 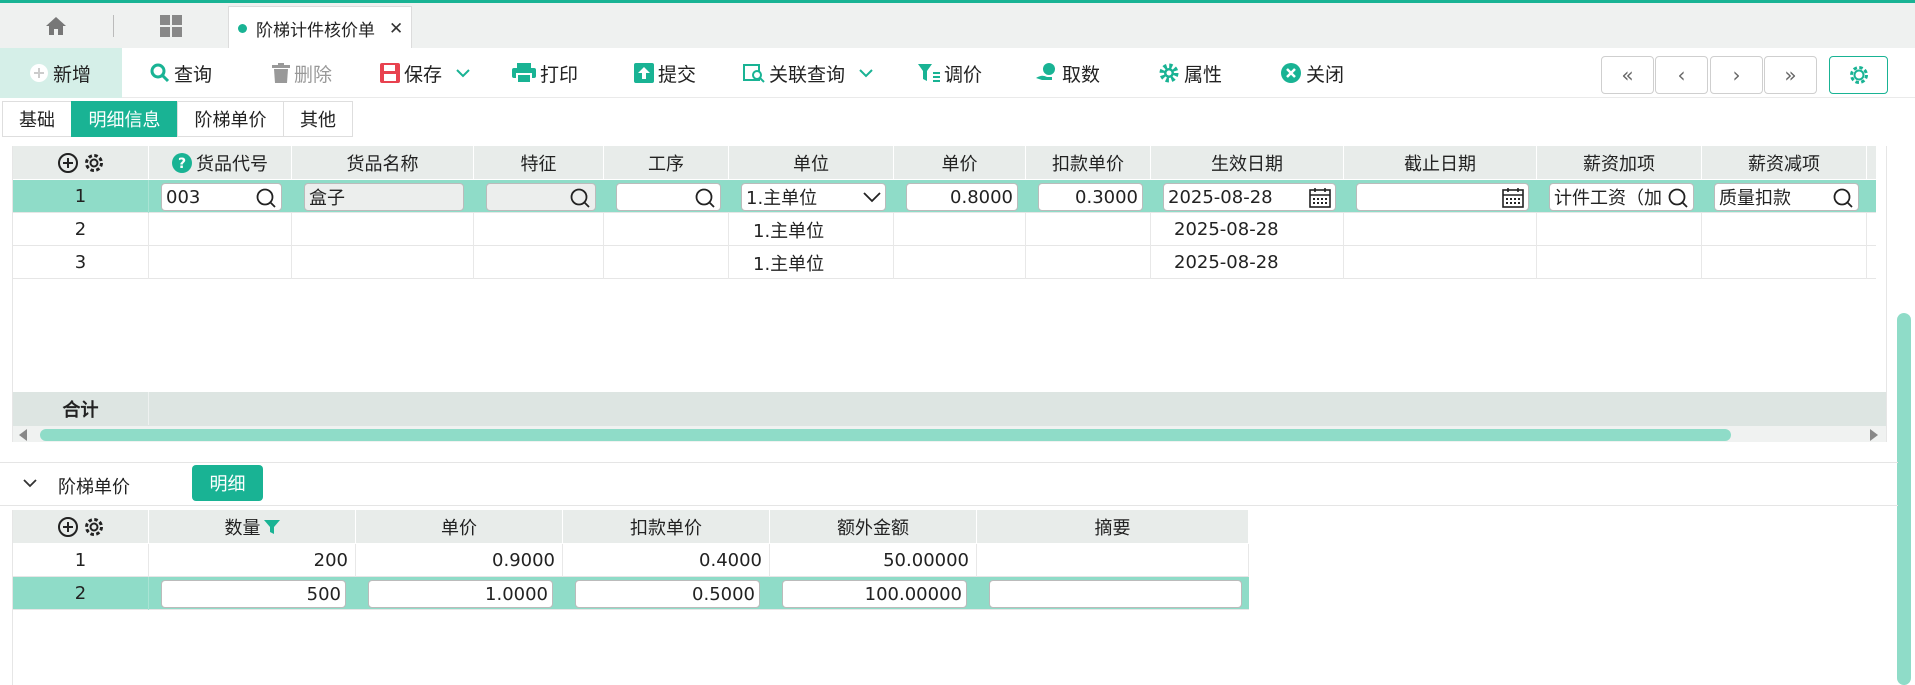 What do you see at coordinates (1440, 229) in the screenshot?
I see `cell-end-date` at bounding box center [1440, 229].